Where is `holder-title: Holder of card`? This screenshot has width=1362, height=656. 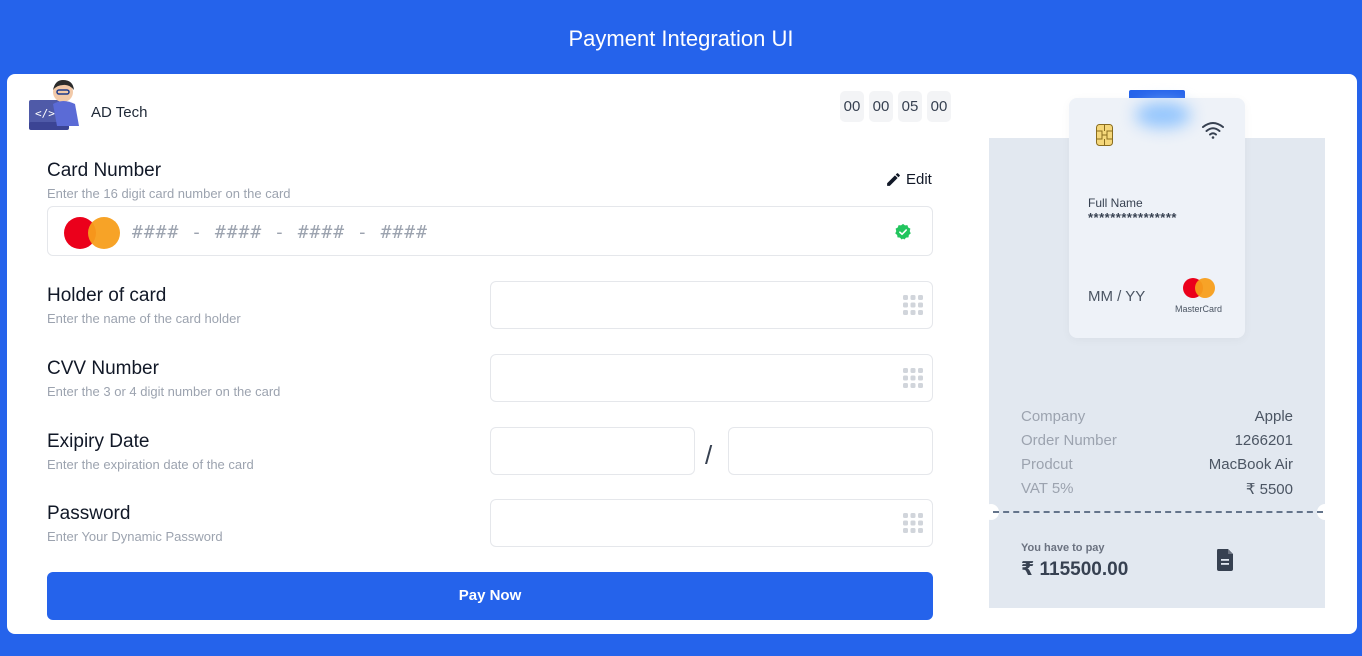
holder-title: Holder of card is located at coordinates (107, 295).